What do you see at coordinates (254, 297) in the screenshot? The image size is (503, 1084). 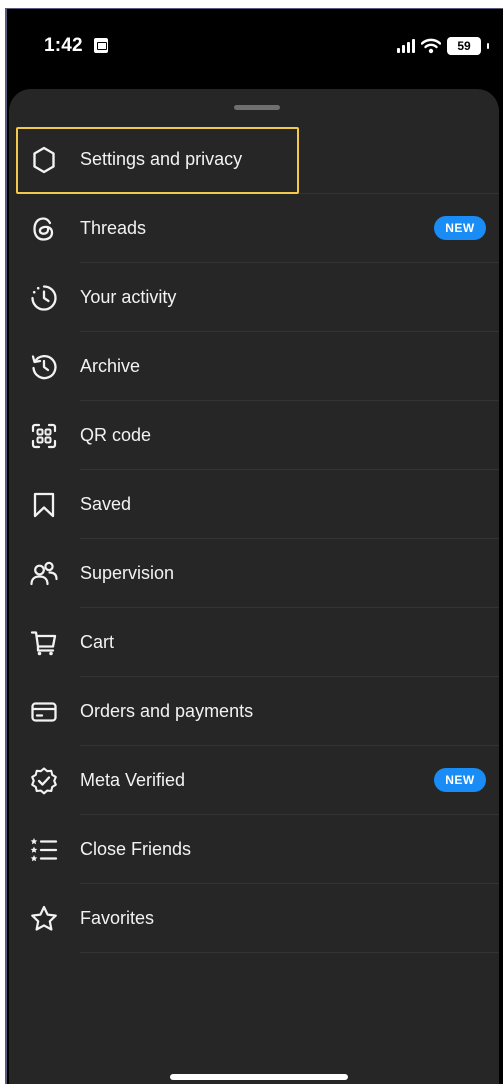 I see `menu-item-your-activity: Your activity` at bounding box center [254, 297].